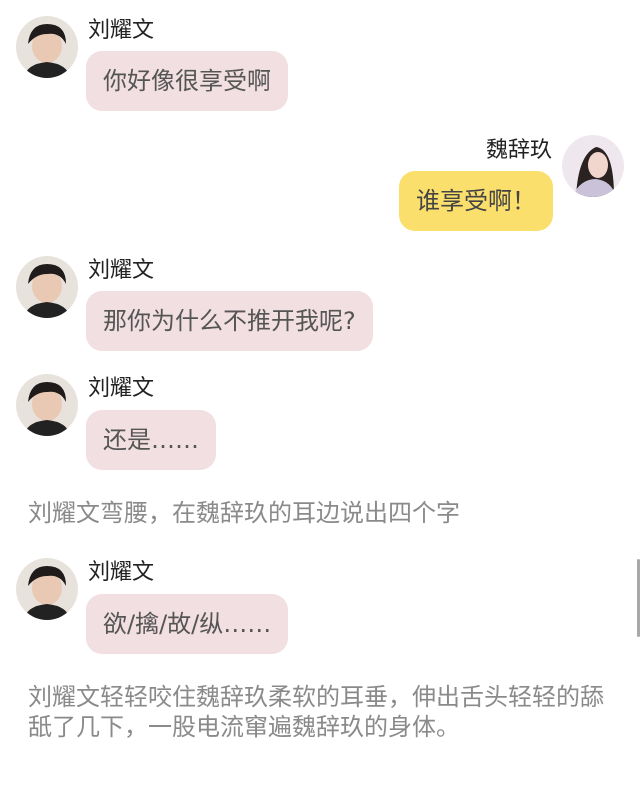 Image resolution: width=640 pixels, height=808 pixels. I want to click on message-bubble: 你好像很享受啊, so click(187, 81).